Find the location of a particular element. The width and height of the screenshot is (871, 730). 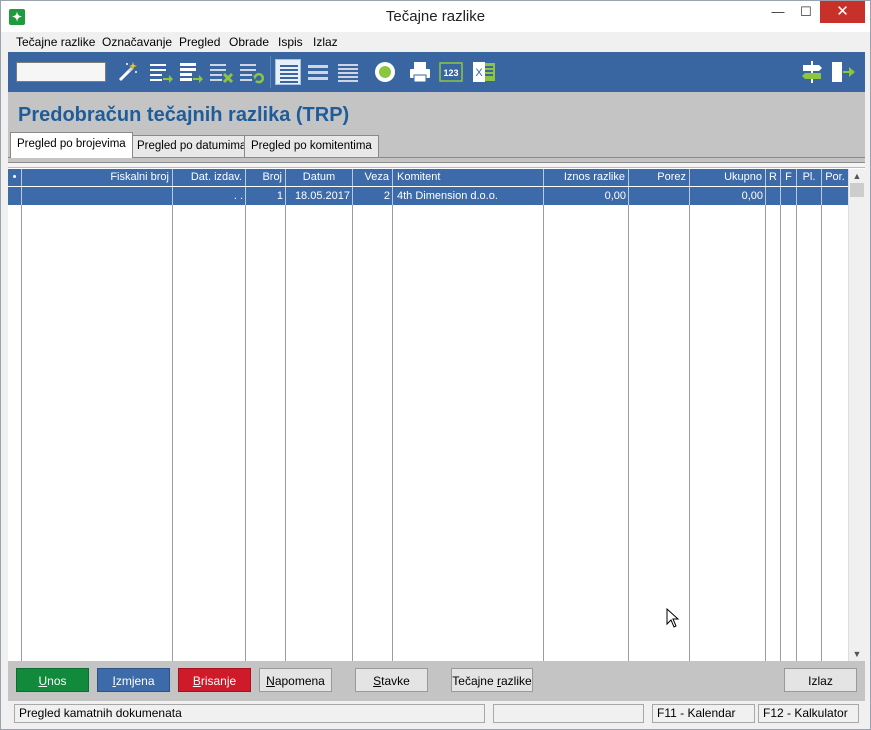

cell-iznos-razlike: 0,00 is located at coordinates (586, 196).